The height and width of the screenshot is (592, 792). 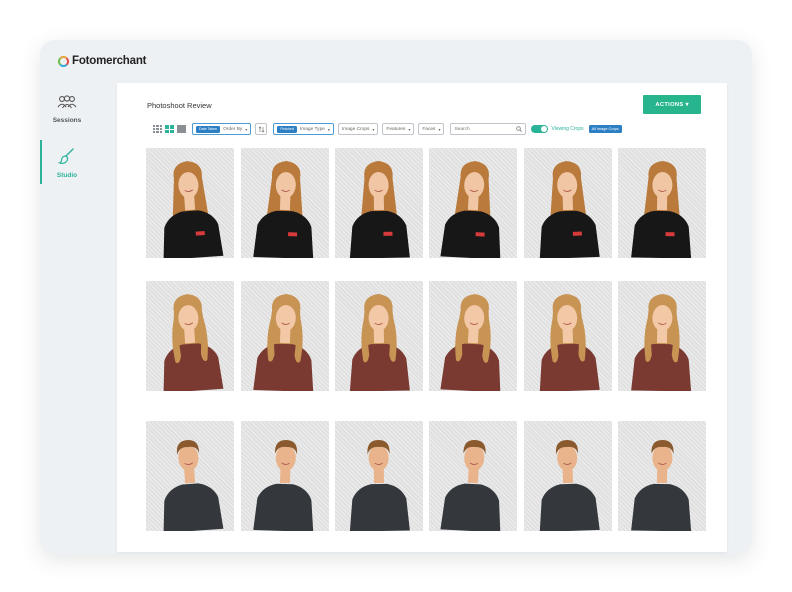 I want to click on sort-direction-button, so click(x=261, y=129).